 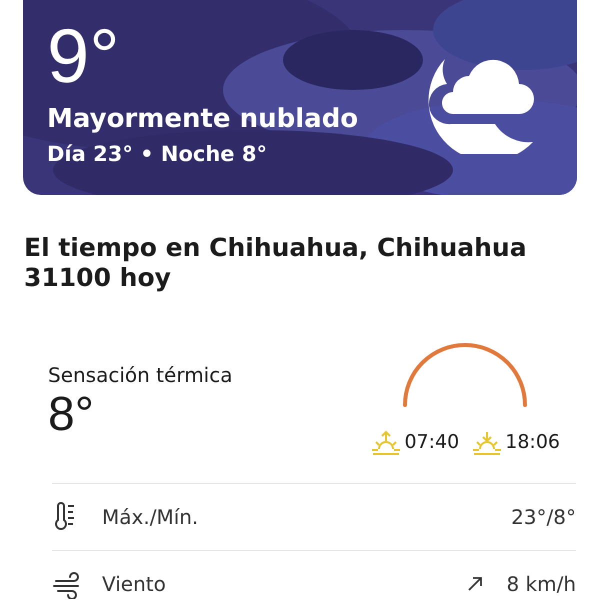 What do you see at coordinates (386, 442) in the screenshot?
I see `sunrise-icon` at bounding box center [386, 442].